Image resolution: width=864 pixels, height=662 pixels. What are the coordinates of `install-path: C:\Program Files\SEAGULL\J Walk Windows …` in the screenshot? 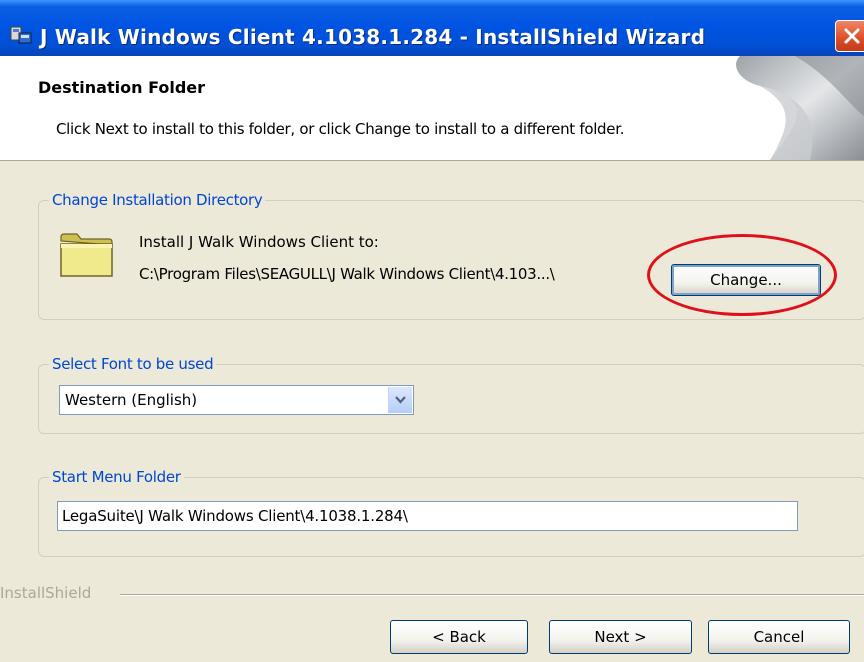 It's located at (347, 274).